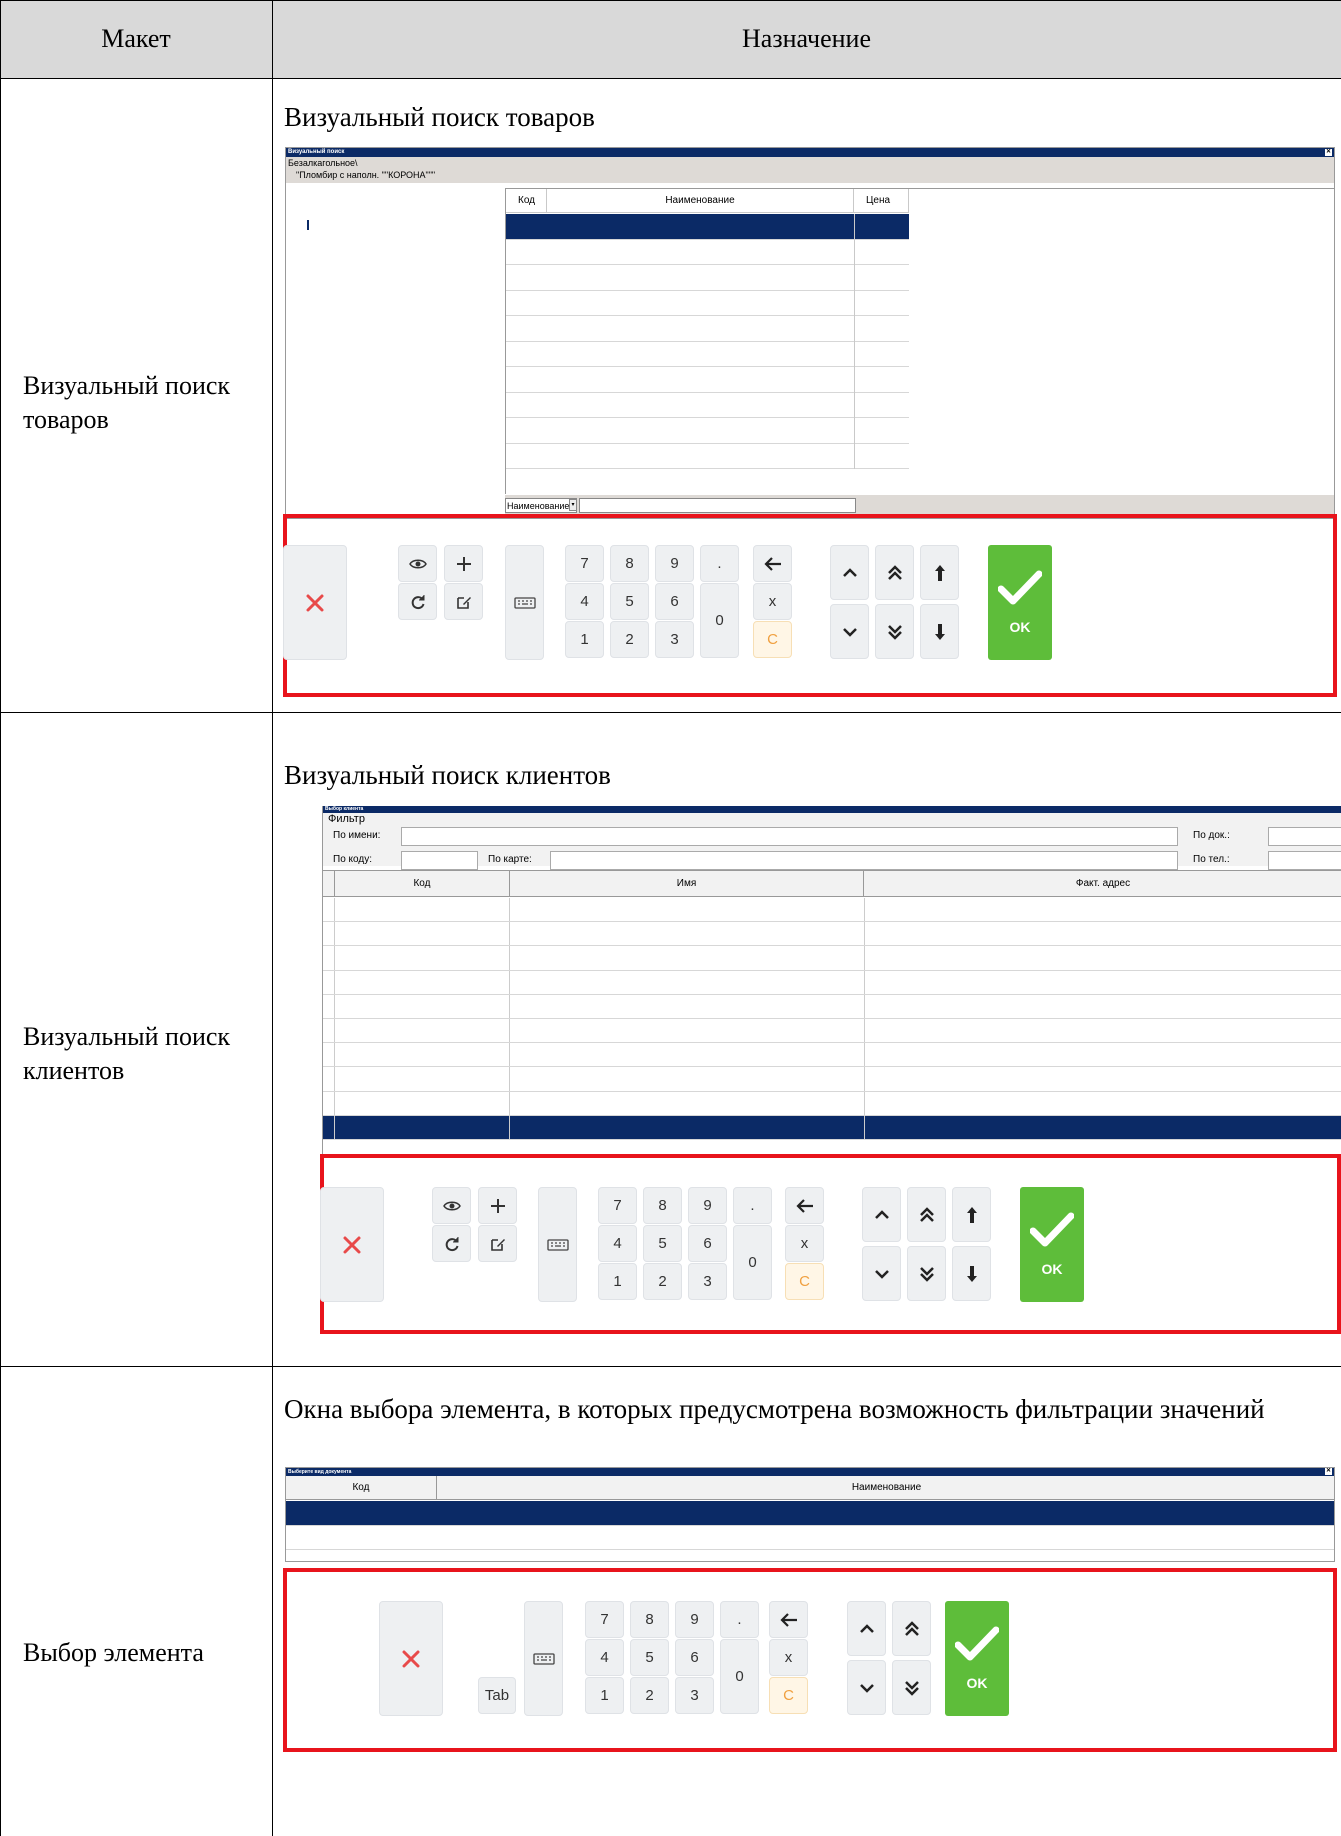 The height and width of the screenshot is (1836, 1341). I want to click on go-last-button, so click(939, 631).